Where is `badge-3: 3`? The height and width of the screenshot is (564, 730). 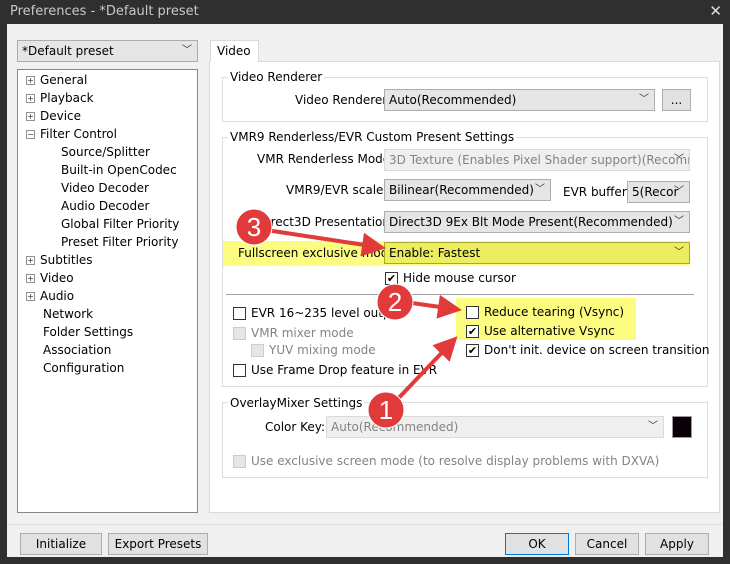 badge-3: 3 is located at coordinates (254, 227).